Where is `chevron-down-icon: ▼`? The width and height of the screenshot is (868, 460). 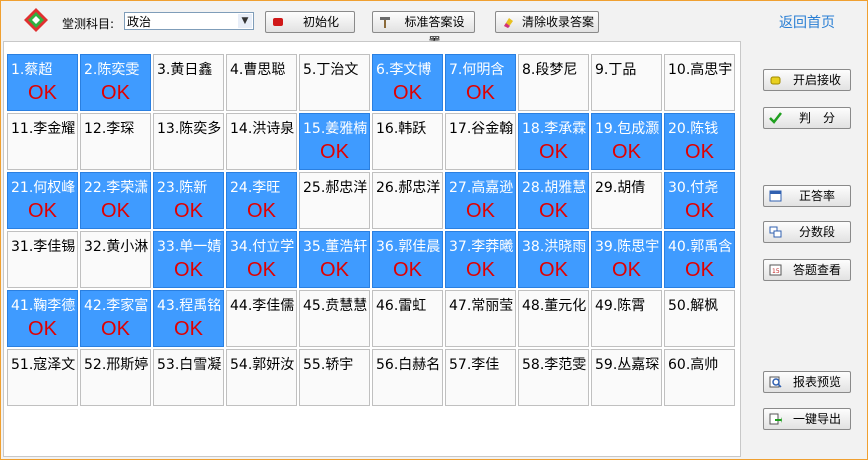 chevron-down-icon: ▼ is located at coordinates (245, 21).